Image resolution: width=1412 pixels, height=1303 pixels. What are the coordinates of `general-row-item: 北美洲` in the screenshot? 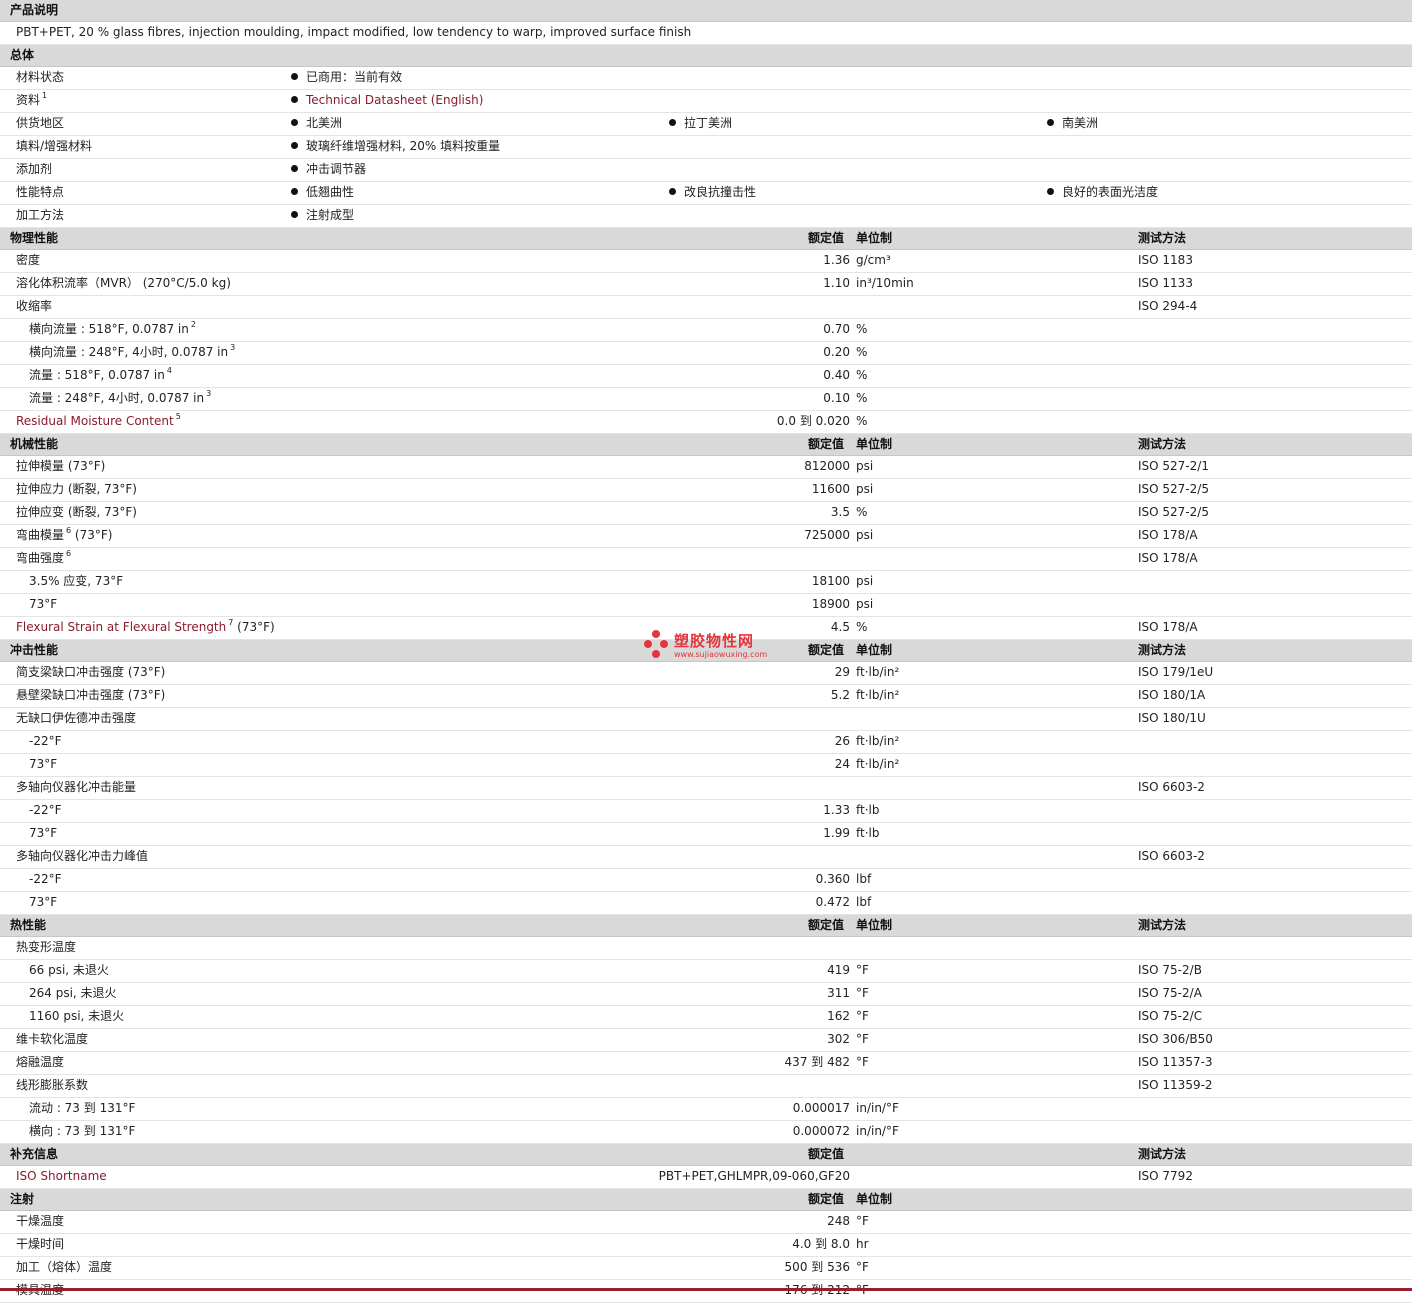 It's located at (316, 123).